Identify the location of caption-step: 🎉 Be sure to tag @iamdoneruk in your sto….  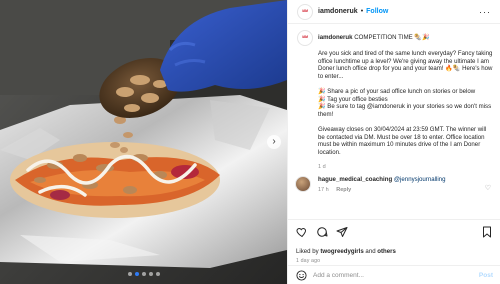
(405, 110).